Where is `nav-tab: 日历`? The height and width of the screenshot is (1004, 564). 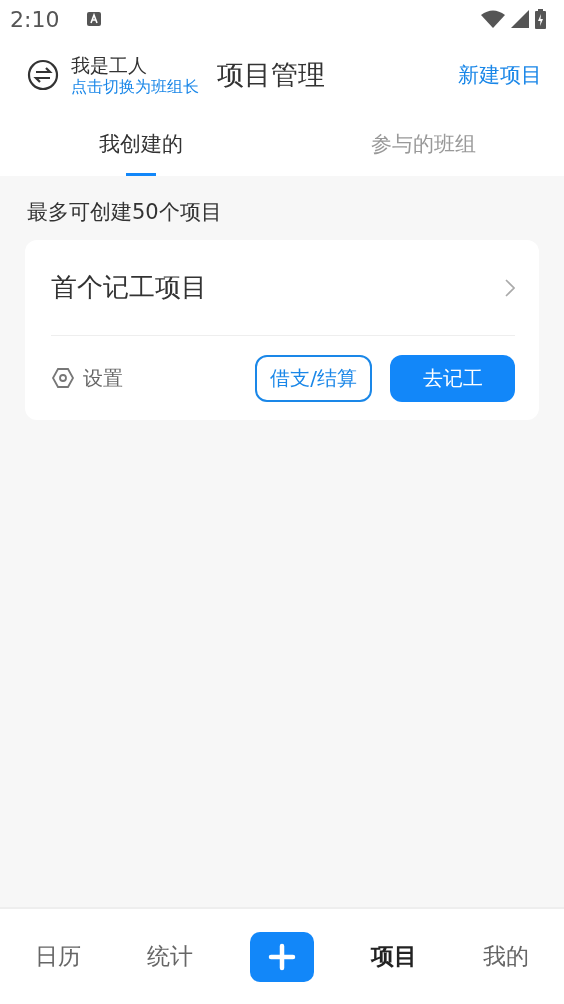 nav-tab: 日历 is located at coordinates (58, 956).